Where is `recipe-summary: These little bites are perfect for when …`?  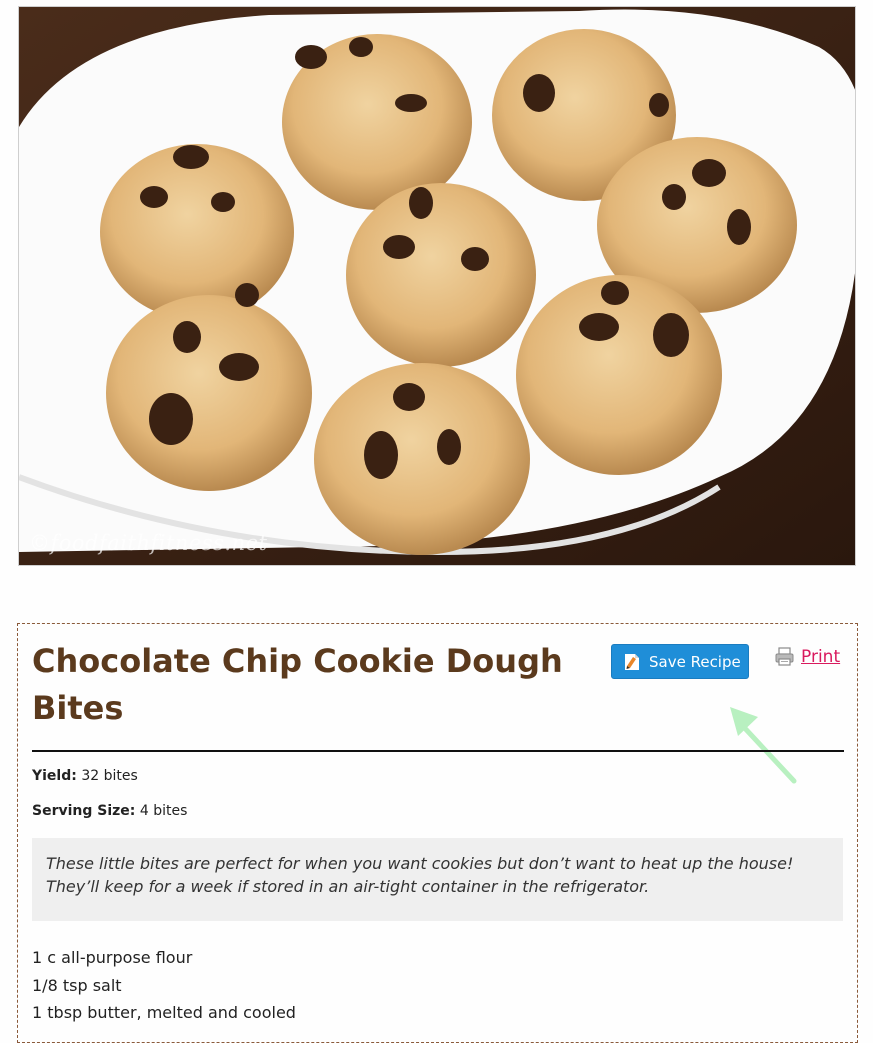
recipe-summary: These little bites are perfect for when … is located at coordinates (437, 879).